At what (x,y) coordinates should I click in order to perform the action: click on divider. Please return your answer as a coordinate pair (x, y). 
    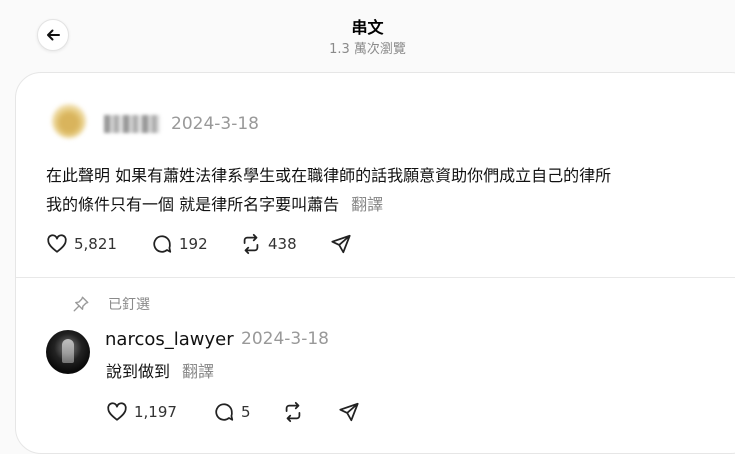
    Looking at the image, I should click on (375, 277).